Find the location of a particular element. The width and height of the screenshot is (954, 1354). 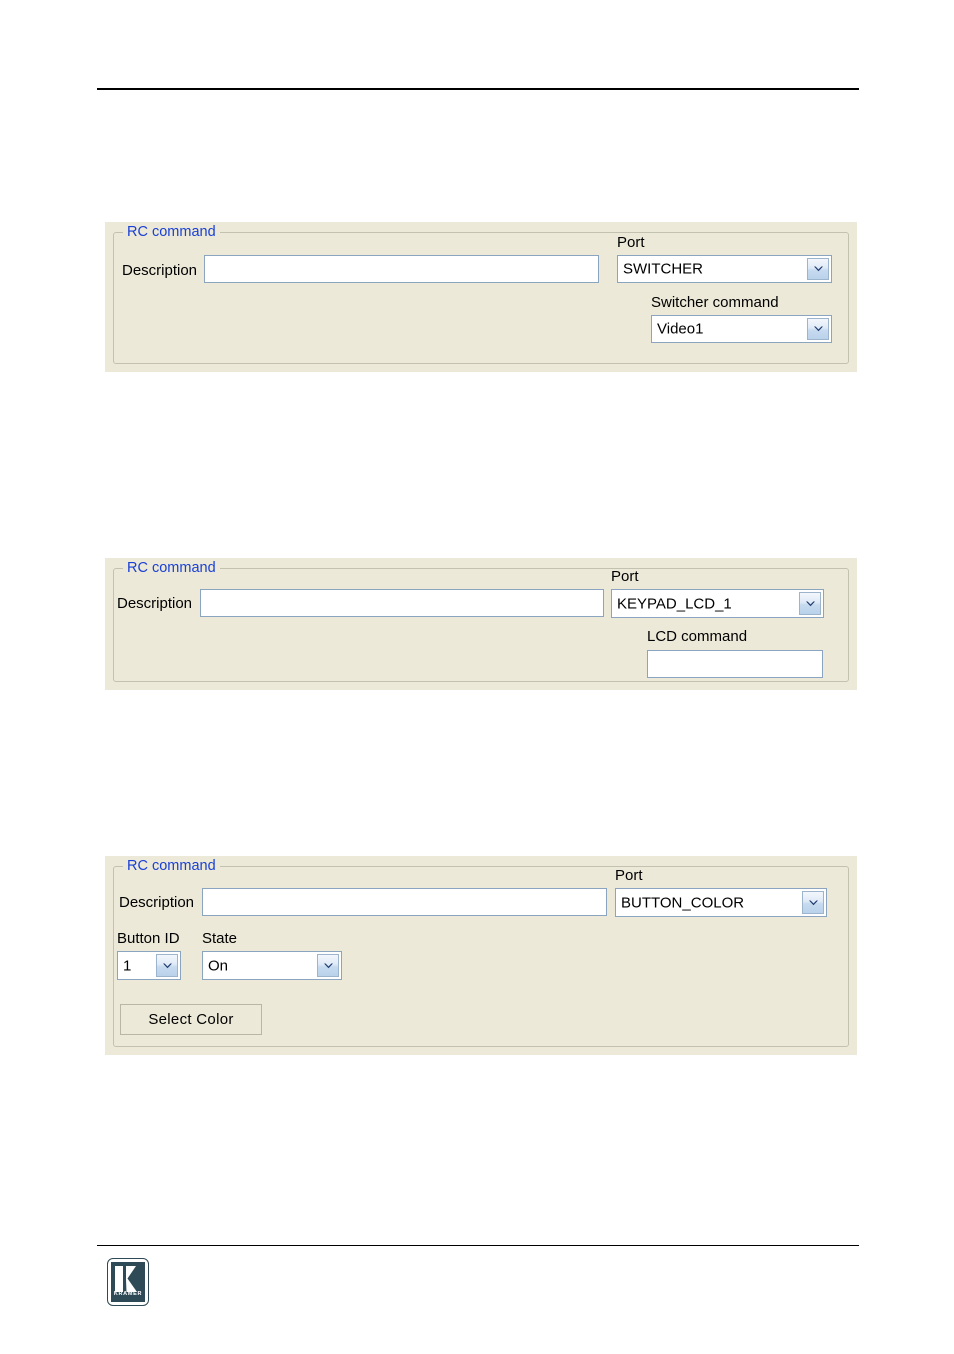

port-combobox-value: BUTTON_COLOR is located at coordinates (683, 902).